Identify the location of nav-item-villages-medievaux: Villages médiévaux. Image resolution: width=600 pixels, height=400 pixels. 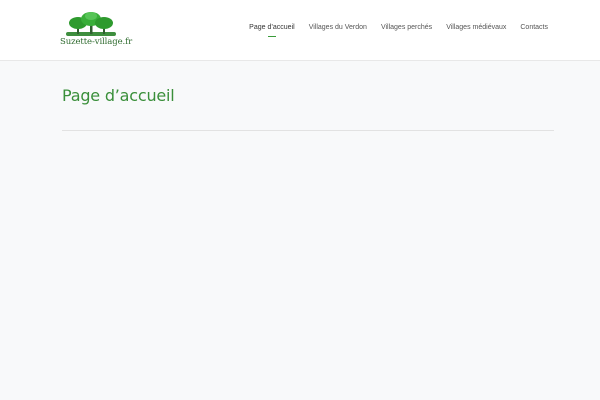
(476, 27).